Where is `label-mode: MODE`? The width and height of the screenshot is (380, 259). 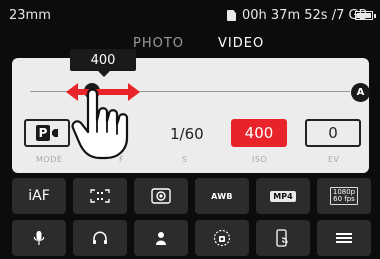
label-mode: MODE is located at coordinates (49, 159).